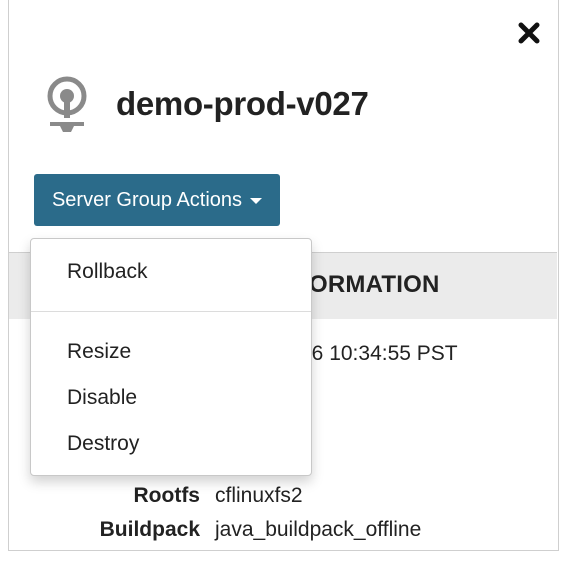 The height and width of the screenshot is (576, 566). I want to click on detail-row-rootfs: Rootfs cflinuxfs2, so click(283, 499).